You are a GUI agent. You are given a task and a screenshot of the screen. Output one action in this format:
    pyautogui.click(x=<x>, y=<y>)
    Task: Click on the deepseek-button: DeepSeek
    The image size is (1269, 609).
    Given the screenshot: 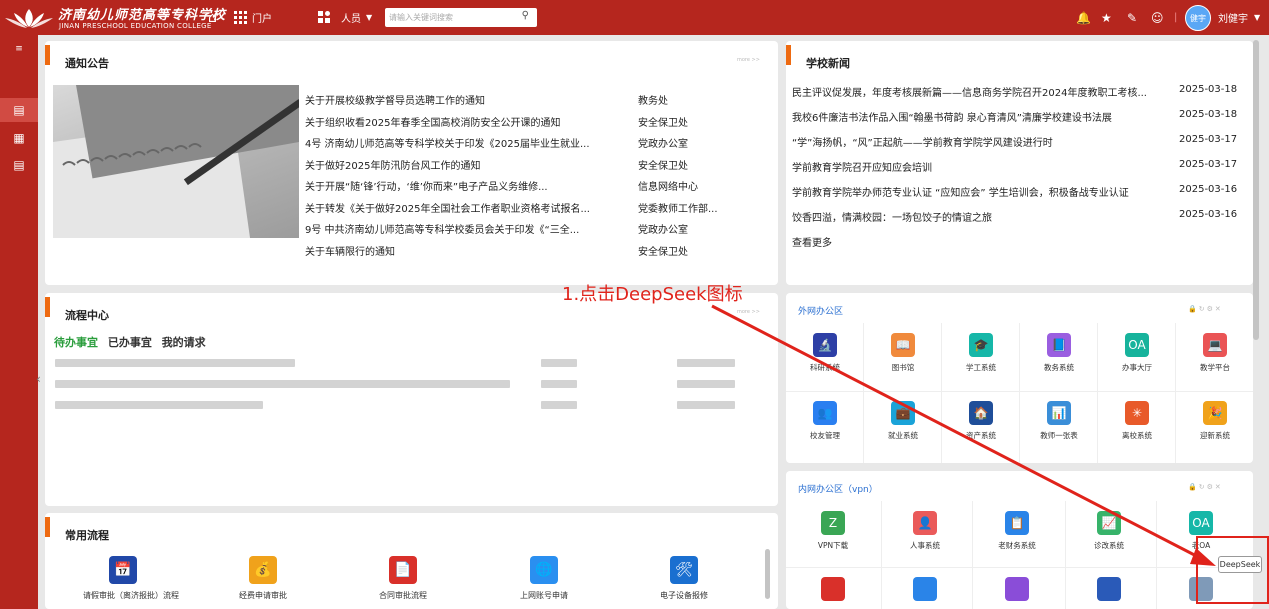 What is the action you would take?
    pyautogui.click(x=1240, y=564)
    